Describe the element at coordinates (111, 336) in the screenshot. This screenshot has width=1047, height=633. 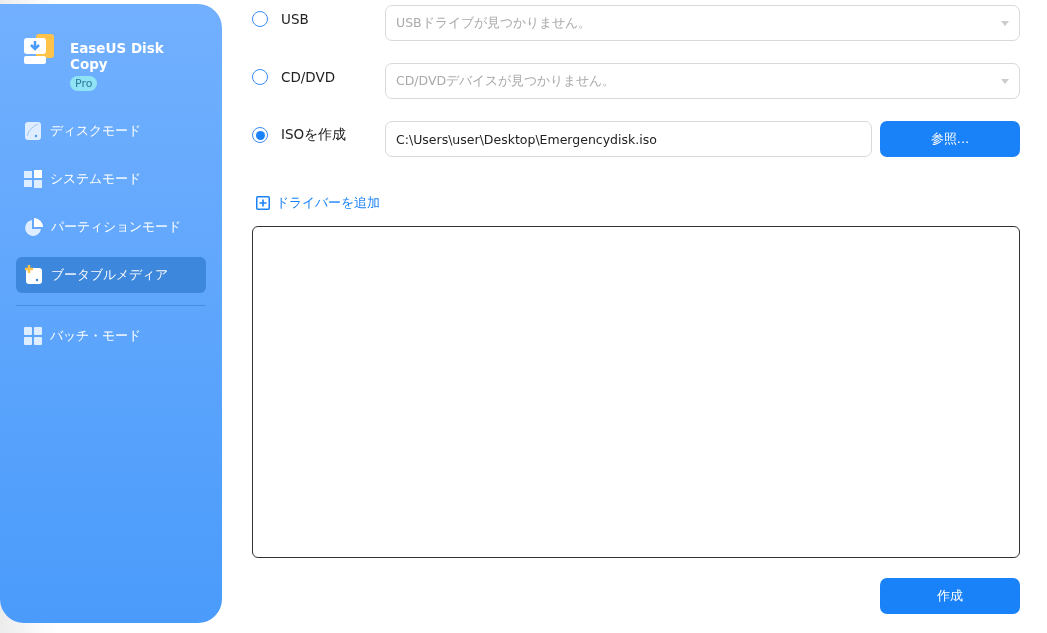
I see `sidebar-item: バッチ・モード` at that location.